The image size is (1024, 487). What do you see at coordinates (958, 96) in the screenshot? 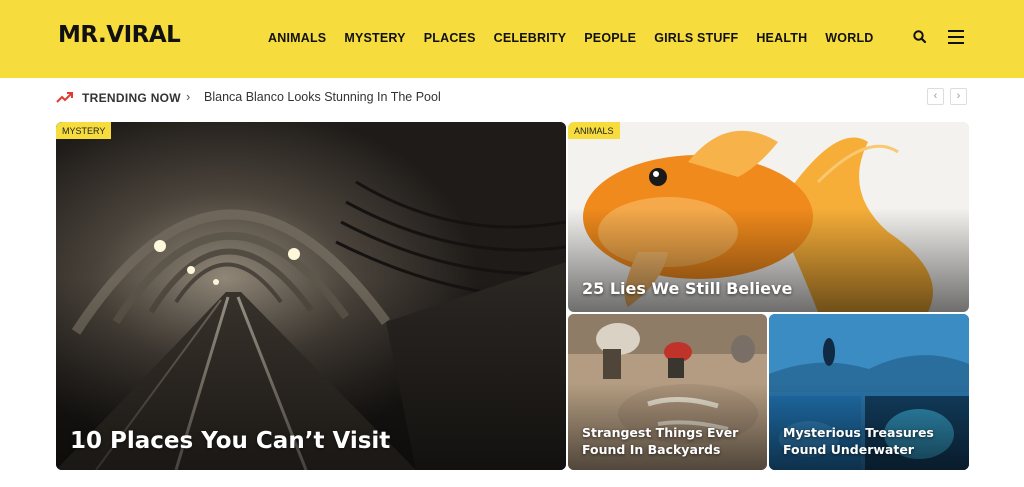
I see `arrow-right-icon: ›` at bounding box center [958, 96].